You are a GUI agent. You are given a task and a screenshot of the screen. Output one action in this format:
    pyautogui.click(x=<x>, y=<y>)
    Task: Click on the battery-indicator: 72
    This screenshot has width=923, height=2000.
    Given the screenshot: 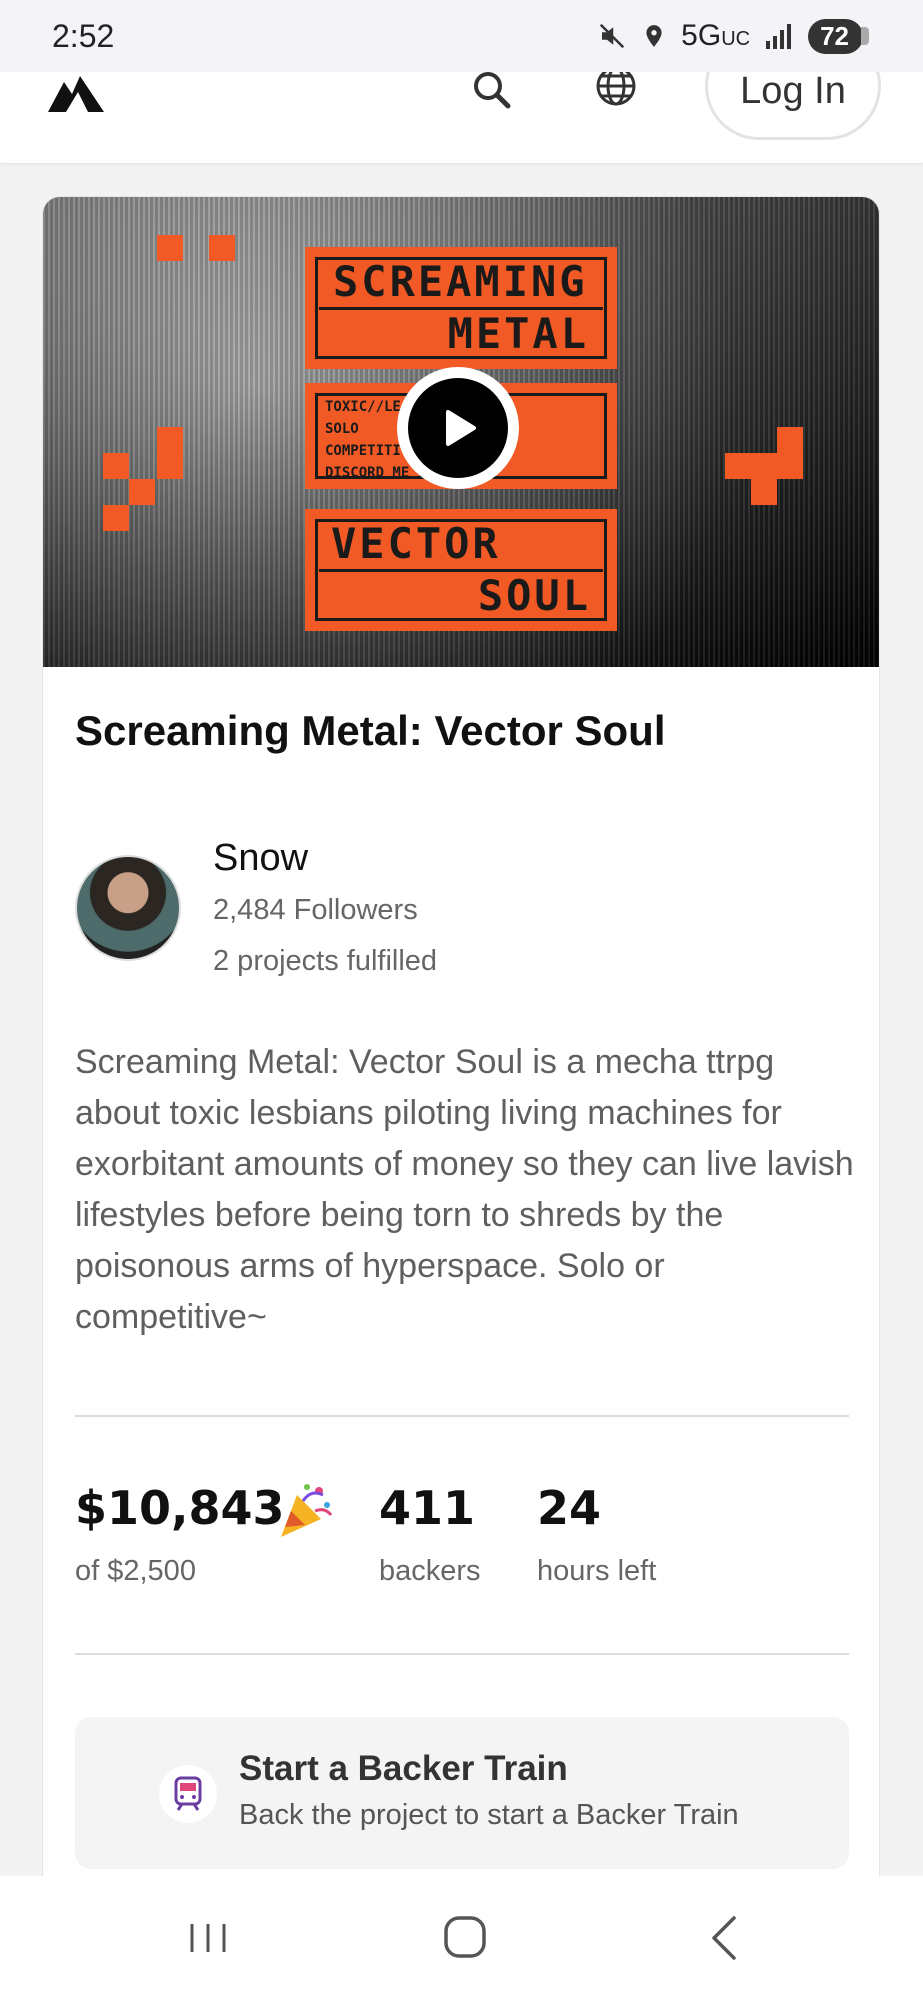 What is the action you would take?
    pyautogui.click(x=838, y=36)
    